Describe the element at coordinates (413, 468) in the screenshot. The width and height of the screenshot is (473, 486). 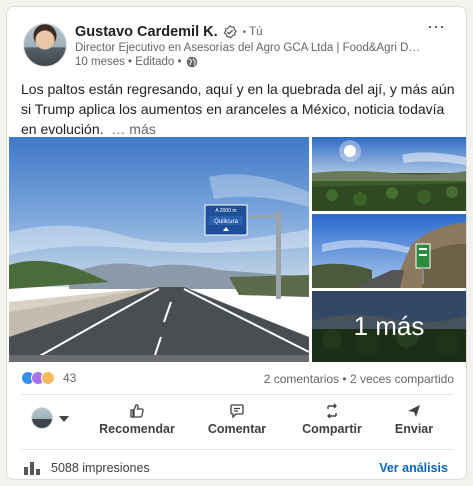
I see `view-analytics-link: Ver análisis` at that location.